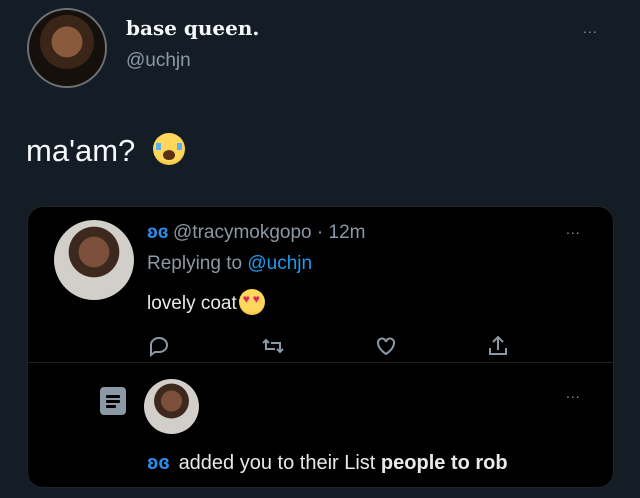 The image size is (640, 498). I want to click on replying-label: Replying to, so click(195, 263).